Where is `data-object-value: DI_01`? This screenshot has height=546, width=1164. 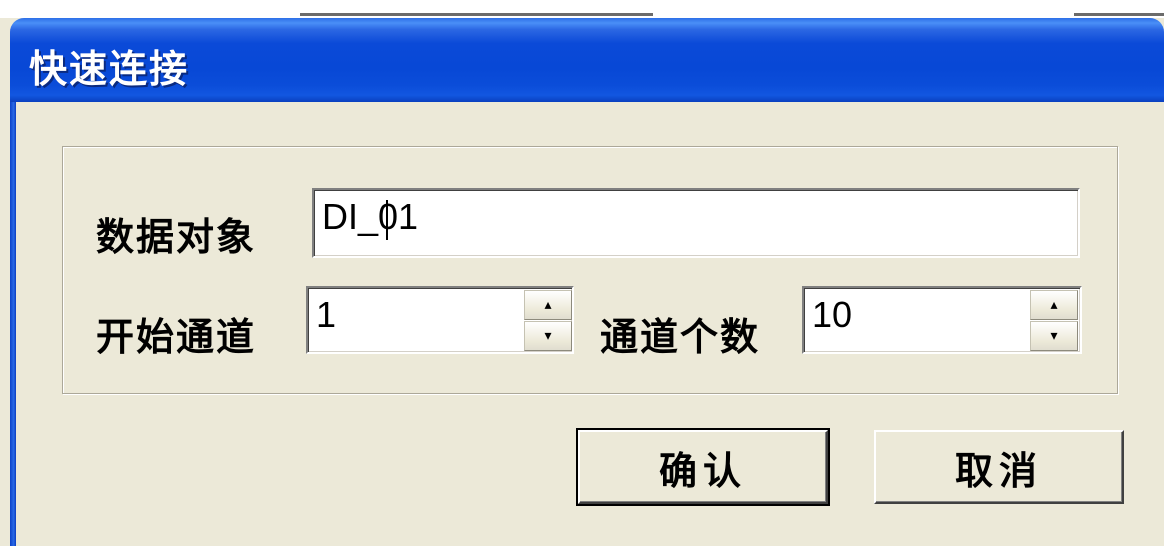 data-object-value: DI_01 is located at coordinates (370, 216).